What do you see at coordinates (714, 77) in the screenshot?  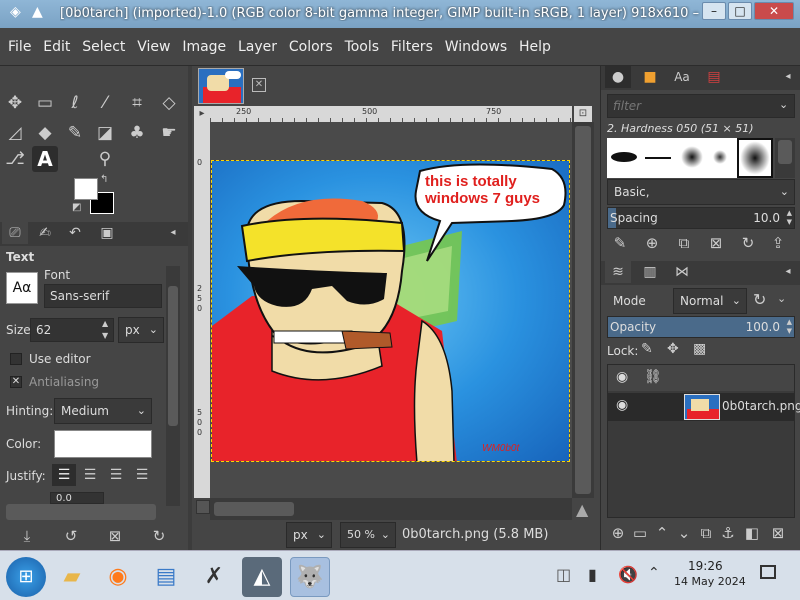 I see `document-history-tab-icon: ▤` at bounding box center [714, 77].